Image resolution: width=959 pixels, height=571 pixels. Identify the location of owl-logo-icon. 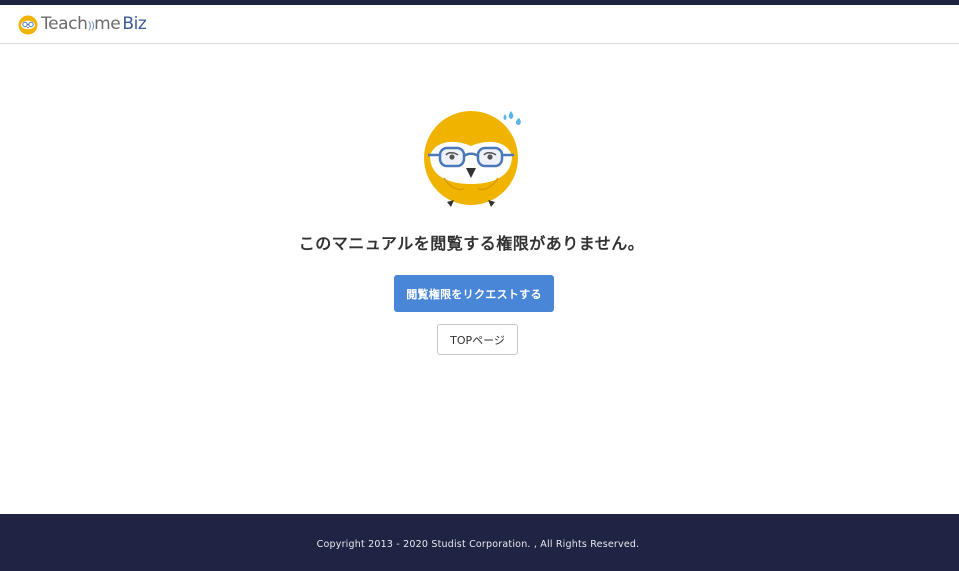
(28, 25).